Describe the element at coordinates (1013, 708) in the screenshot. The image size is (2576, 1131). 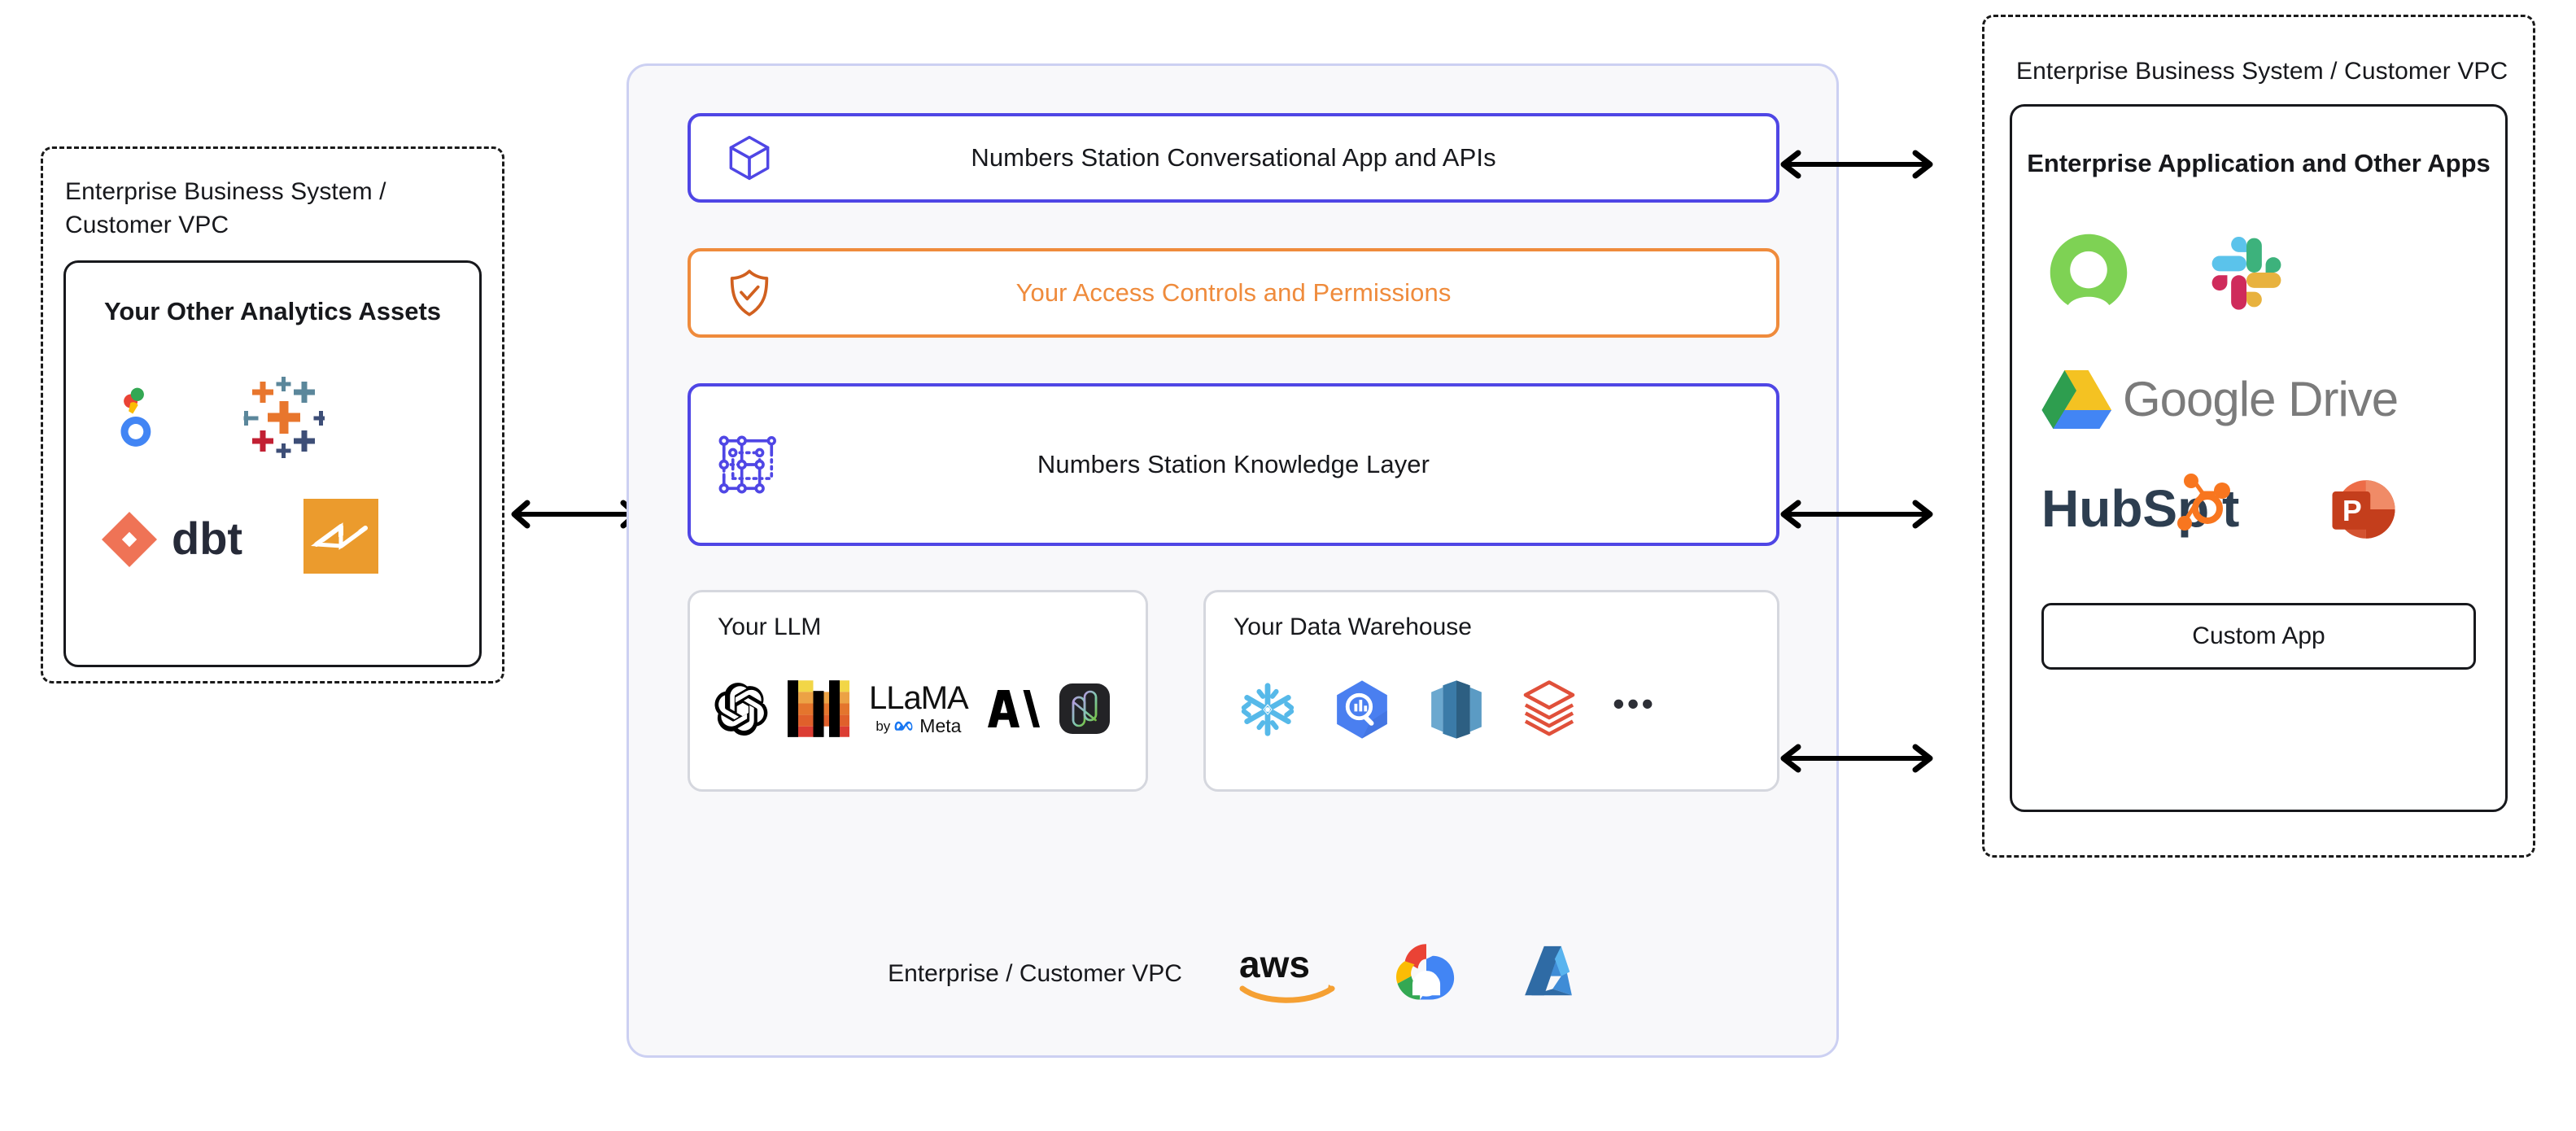
I see `anthropic-logo` at that location.